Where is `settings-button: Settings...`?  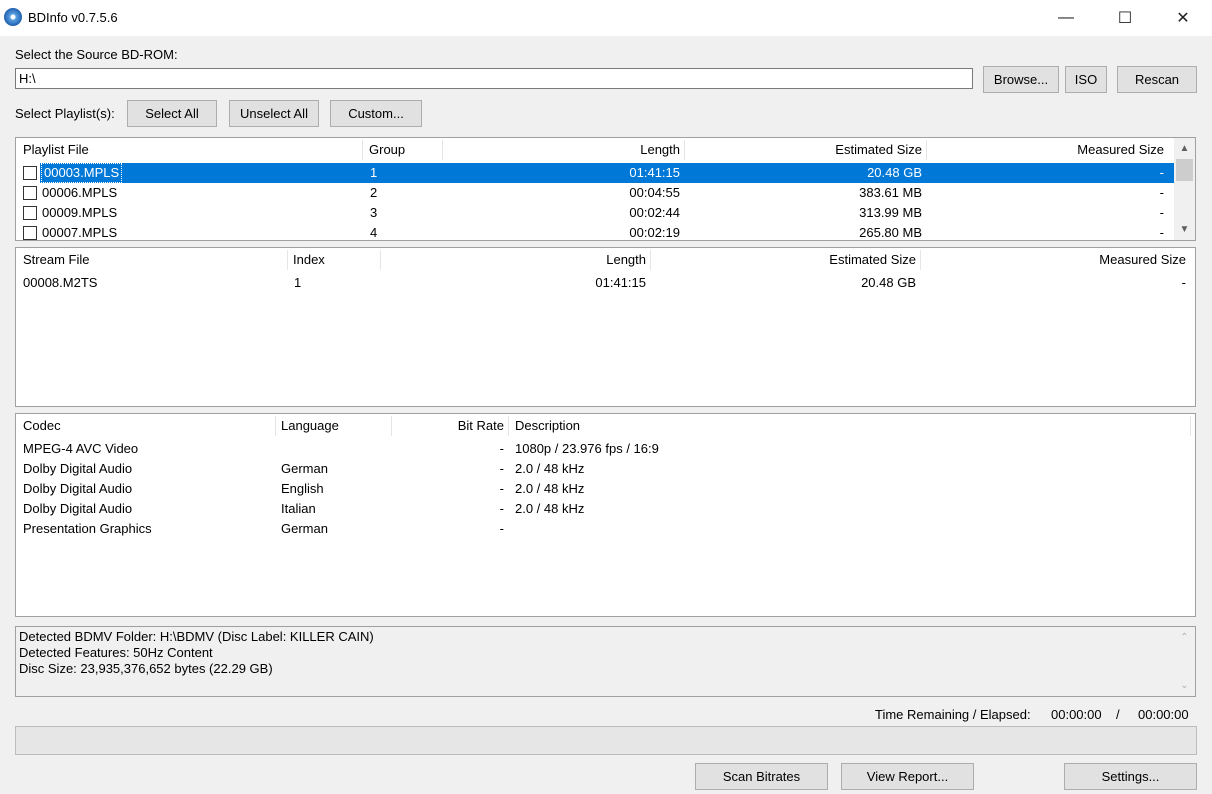 settings-button: Settings... is located at coordinates (1130, 776).